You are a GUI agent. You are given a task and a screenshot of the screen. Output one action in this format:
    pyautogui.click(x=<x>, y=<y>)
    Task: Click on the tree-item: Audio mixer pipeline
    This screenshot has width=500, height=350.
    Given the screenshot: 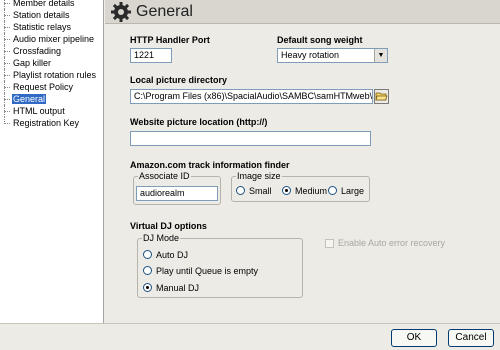 What is the action you would take?
    pyautogui.click(x=51, y=39)
    